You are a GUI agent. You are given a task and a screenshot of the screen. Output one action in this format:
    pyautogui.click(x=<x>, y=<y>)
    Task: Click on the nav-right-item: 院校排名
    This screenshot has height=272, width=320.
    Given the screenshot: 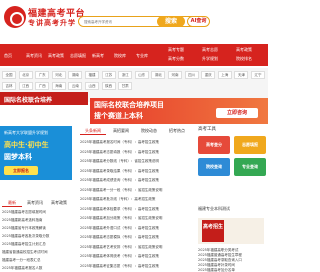 What is the action you would take?
    pyautogui.click(x=244, y=59)
    